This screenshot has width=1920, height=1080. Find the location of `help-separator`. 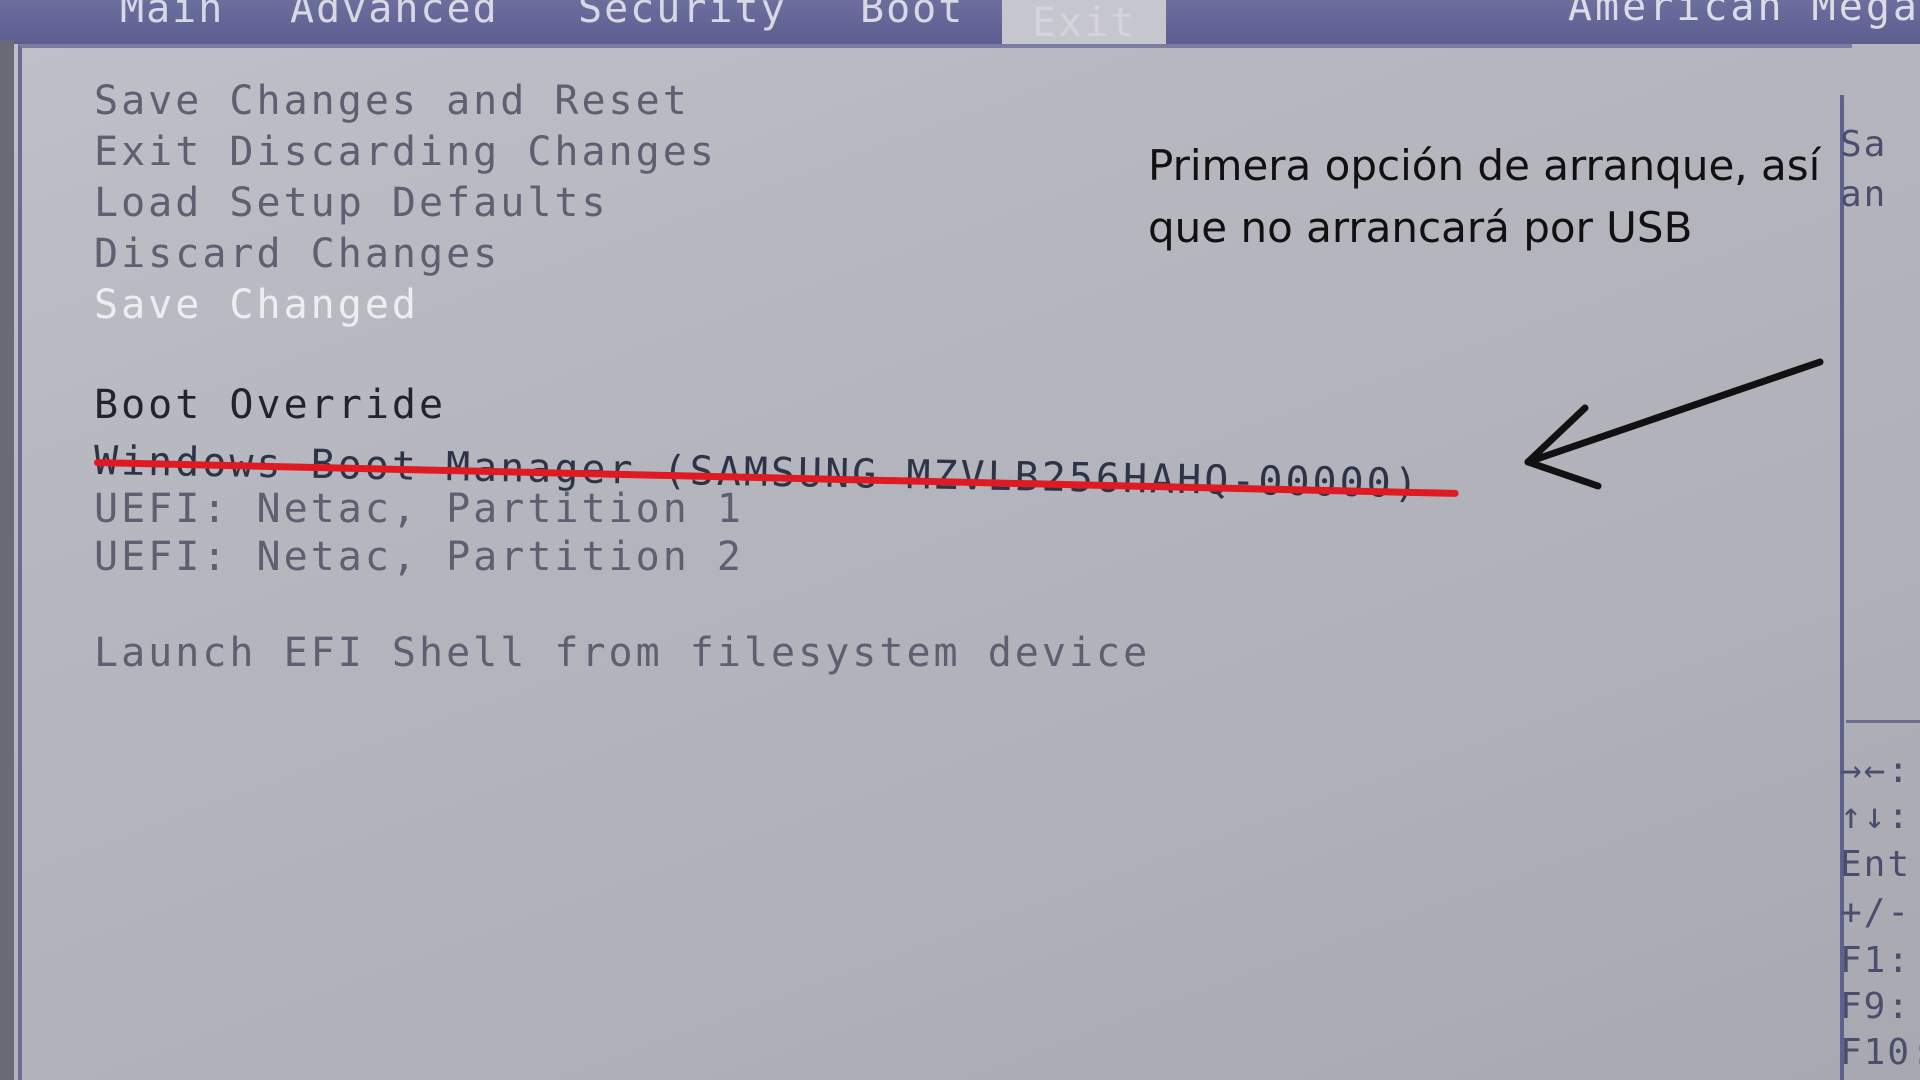

help-separator is located at coordinates (1883, 721).